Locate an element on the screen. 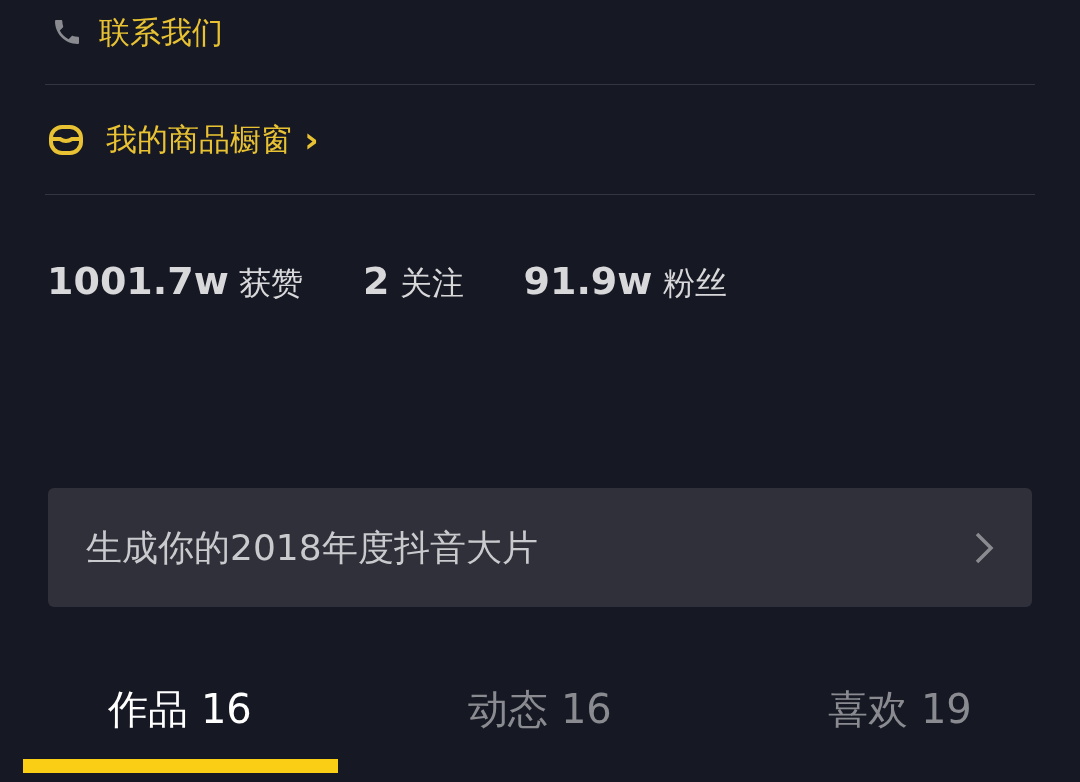  profile-tab: 喜欢 19 is located at coordinates (900, 709).